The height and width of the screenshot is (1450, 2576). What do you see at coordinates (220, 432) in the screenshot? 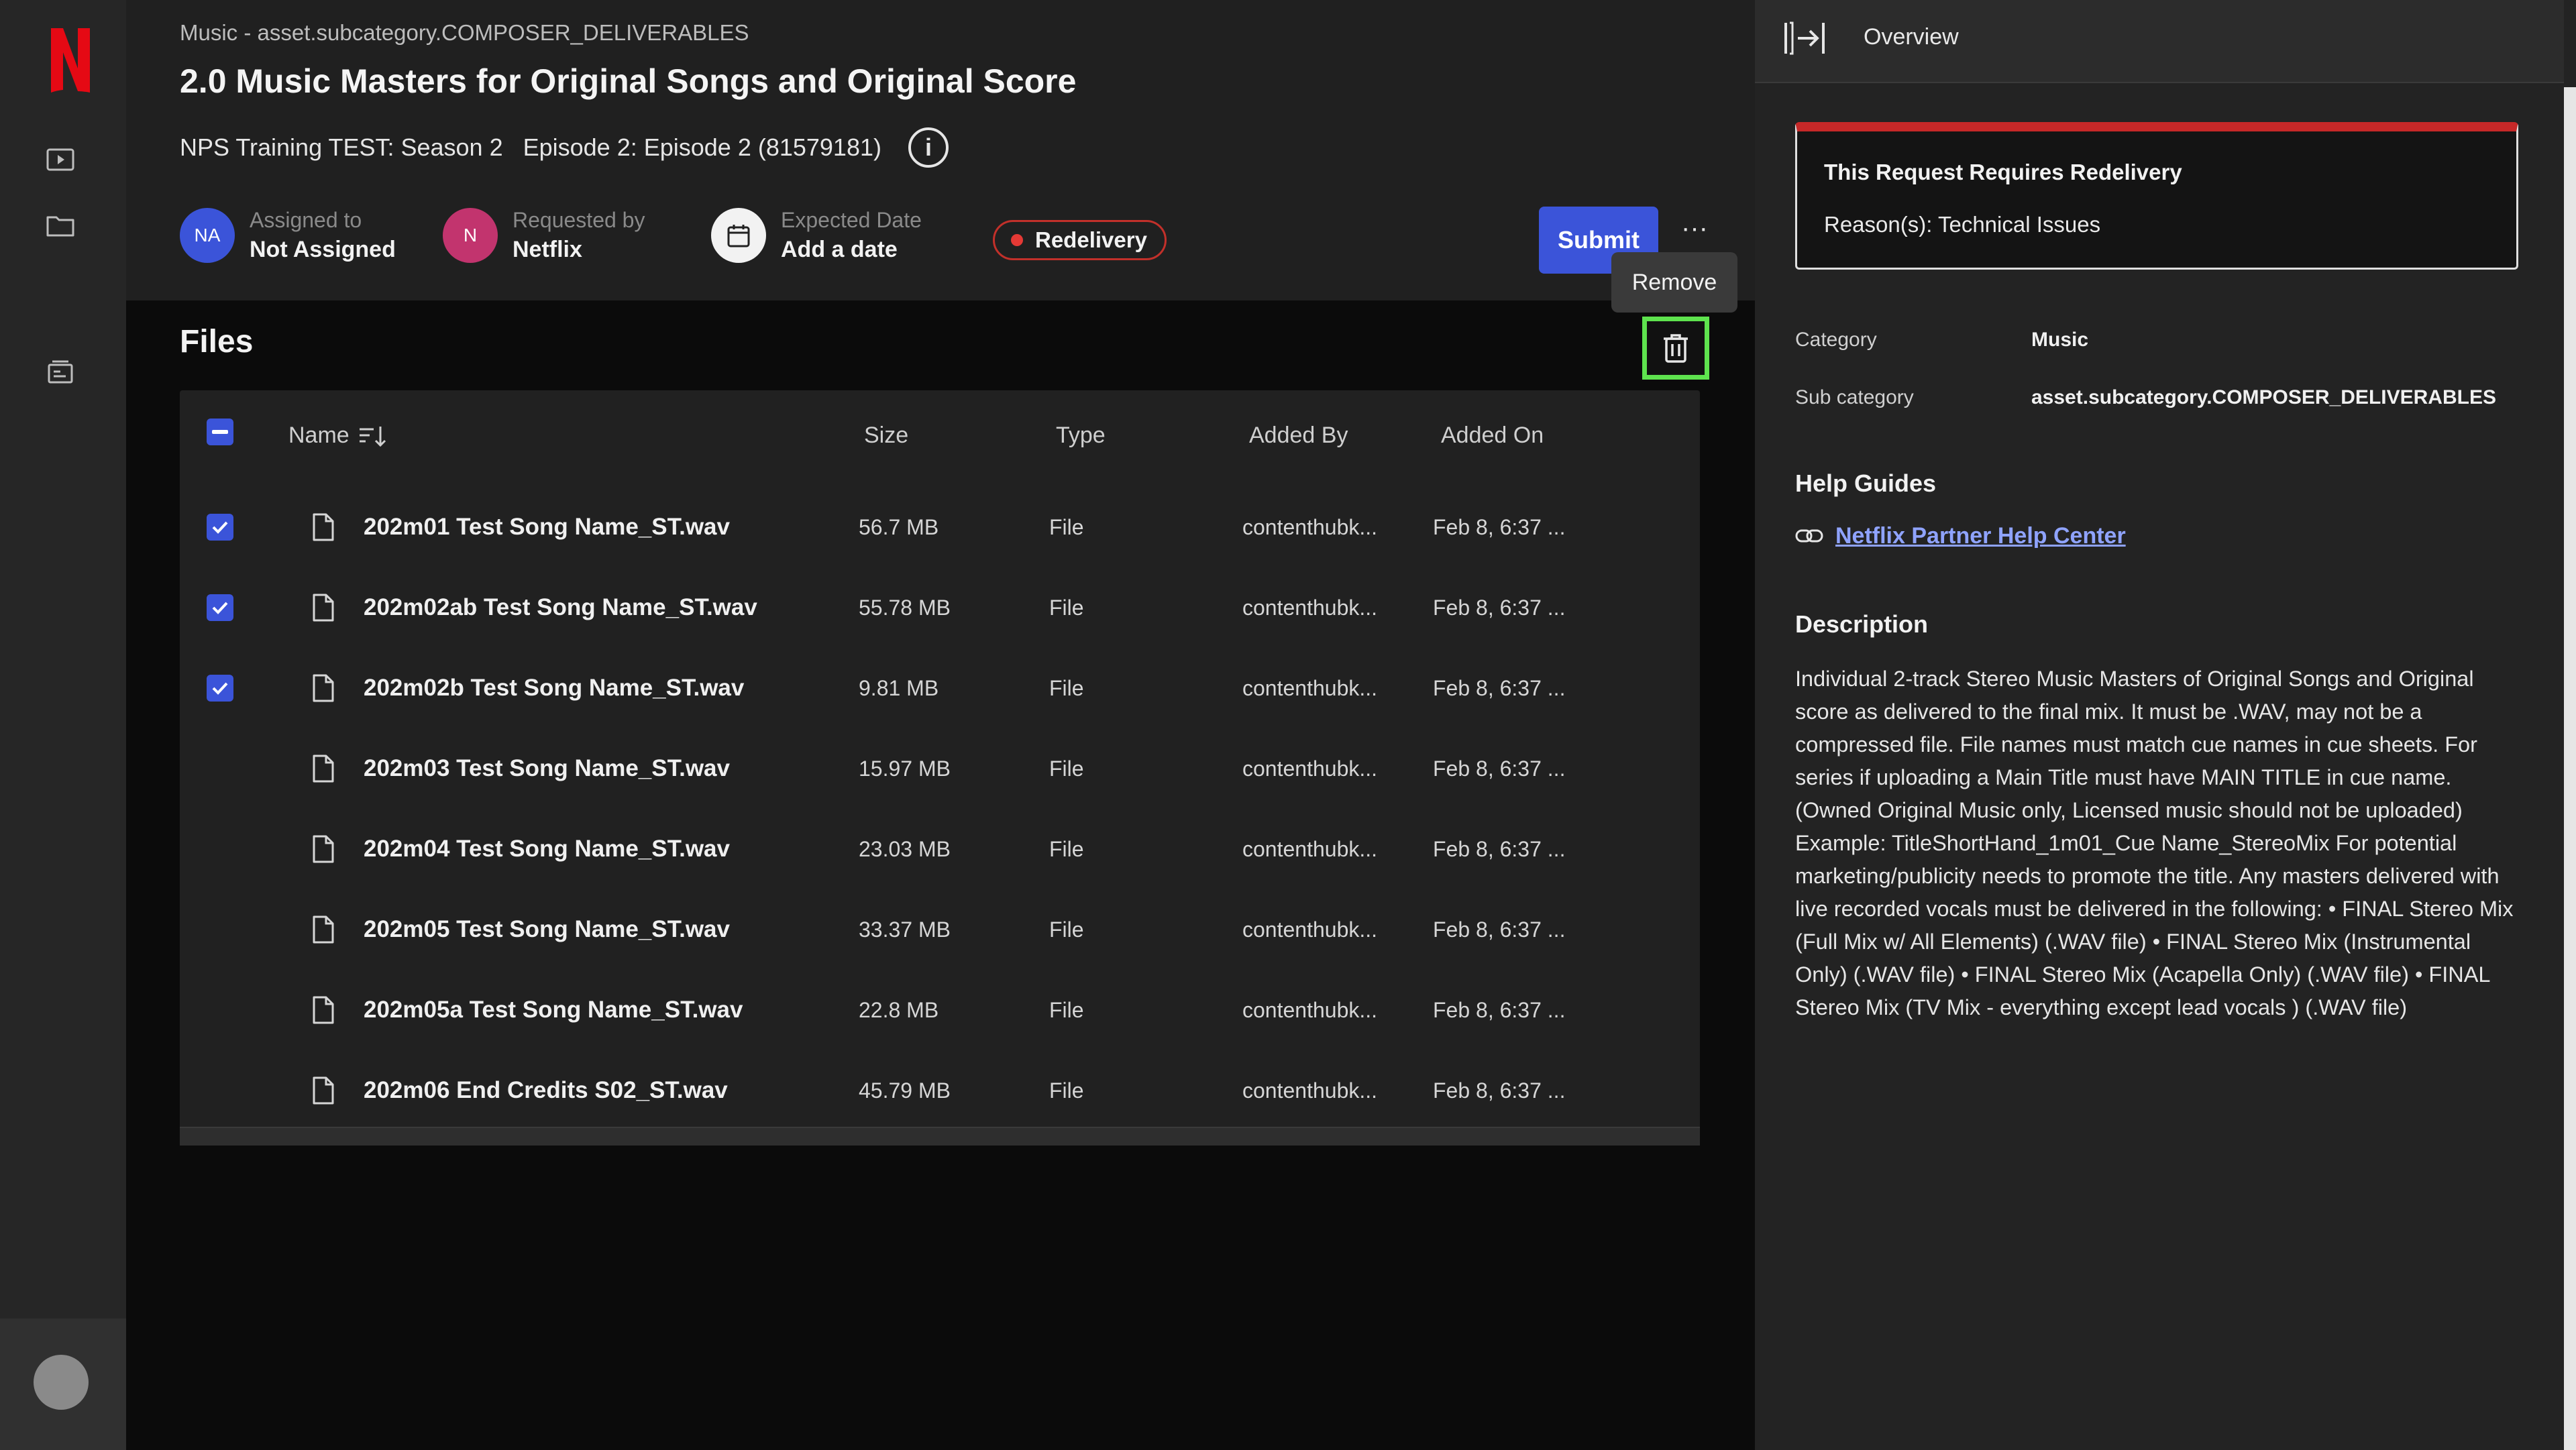
I see `select-all-checkbox` at bounding box center [220, 432].